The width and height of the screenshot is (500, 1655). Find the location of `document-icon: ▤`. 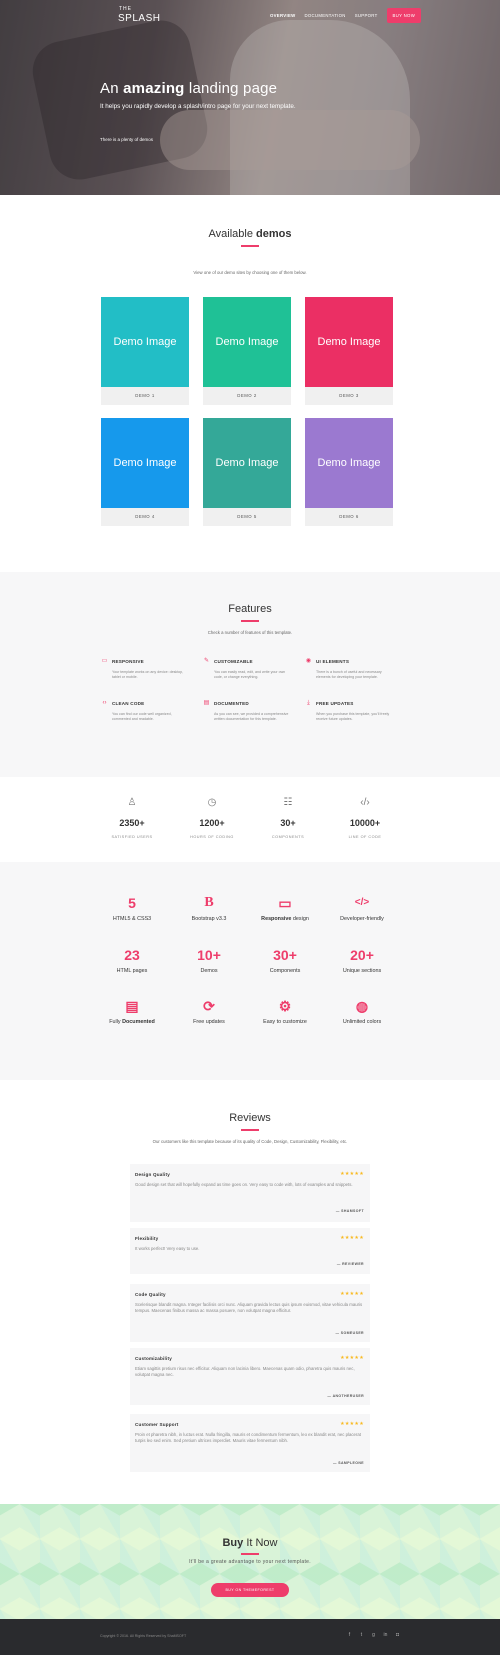

document-icon: ▤ is located at coordinates (206, 703).